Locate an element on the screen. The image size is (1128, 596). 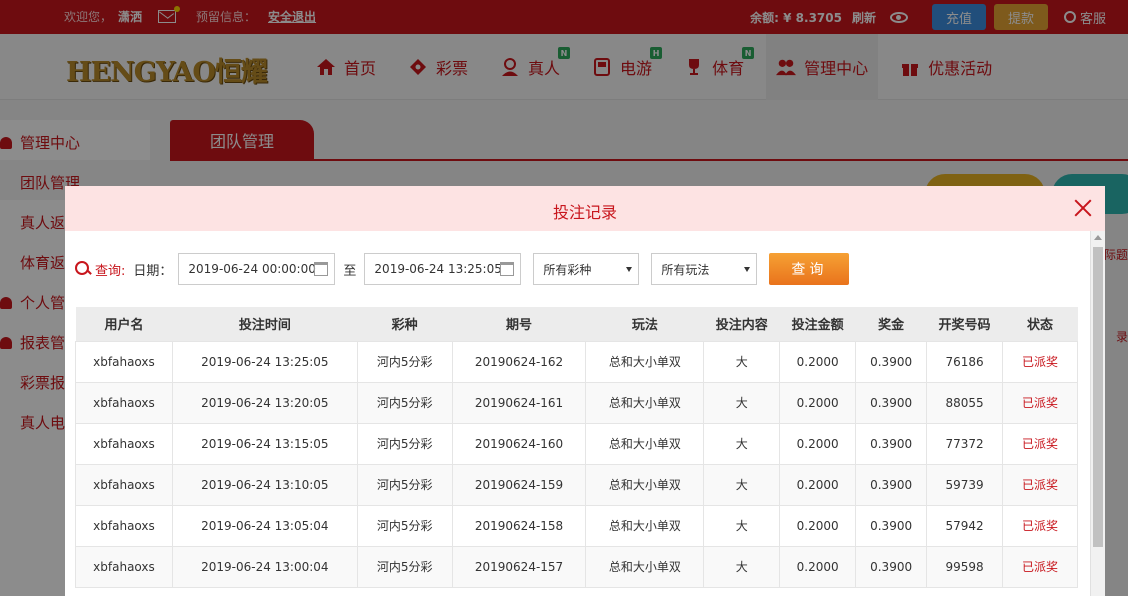
lottery-type-value: 所有彩种 is located at coordinates (567, 269).